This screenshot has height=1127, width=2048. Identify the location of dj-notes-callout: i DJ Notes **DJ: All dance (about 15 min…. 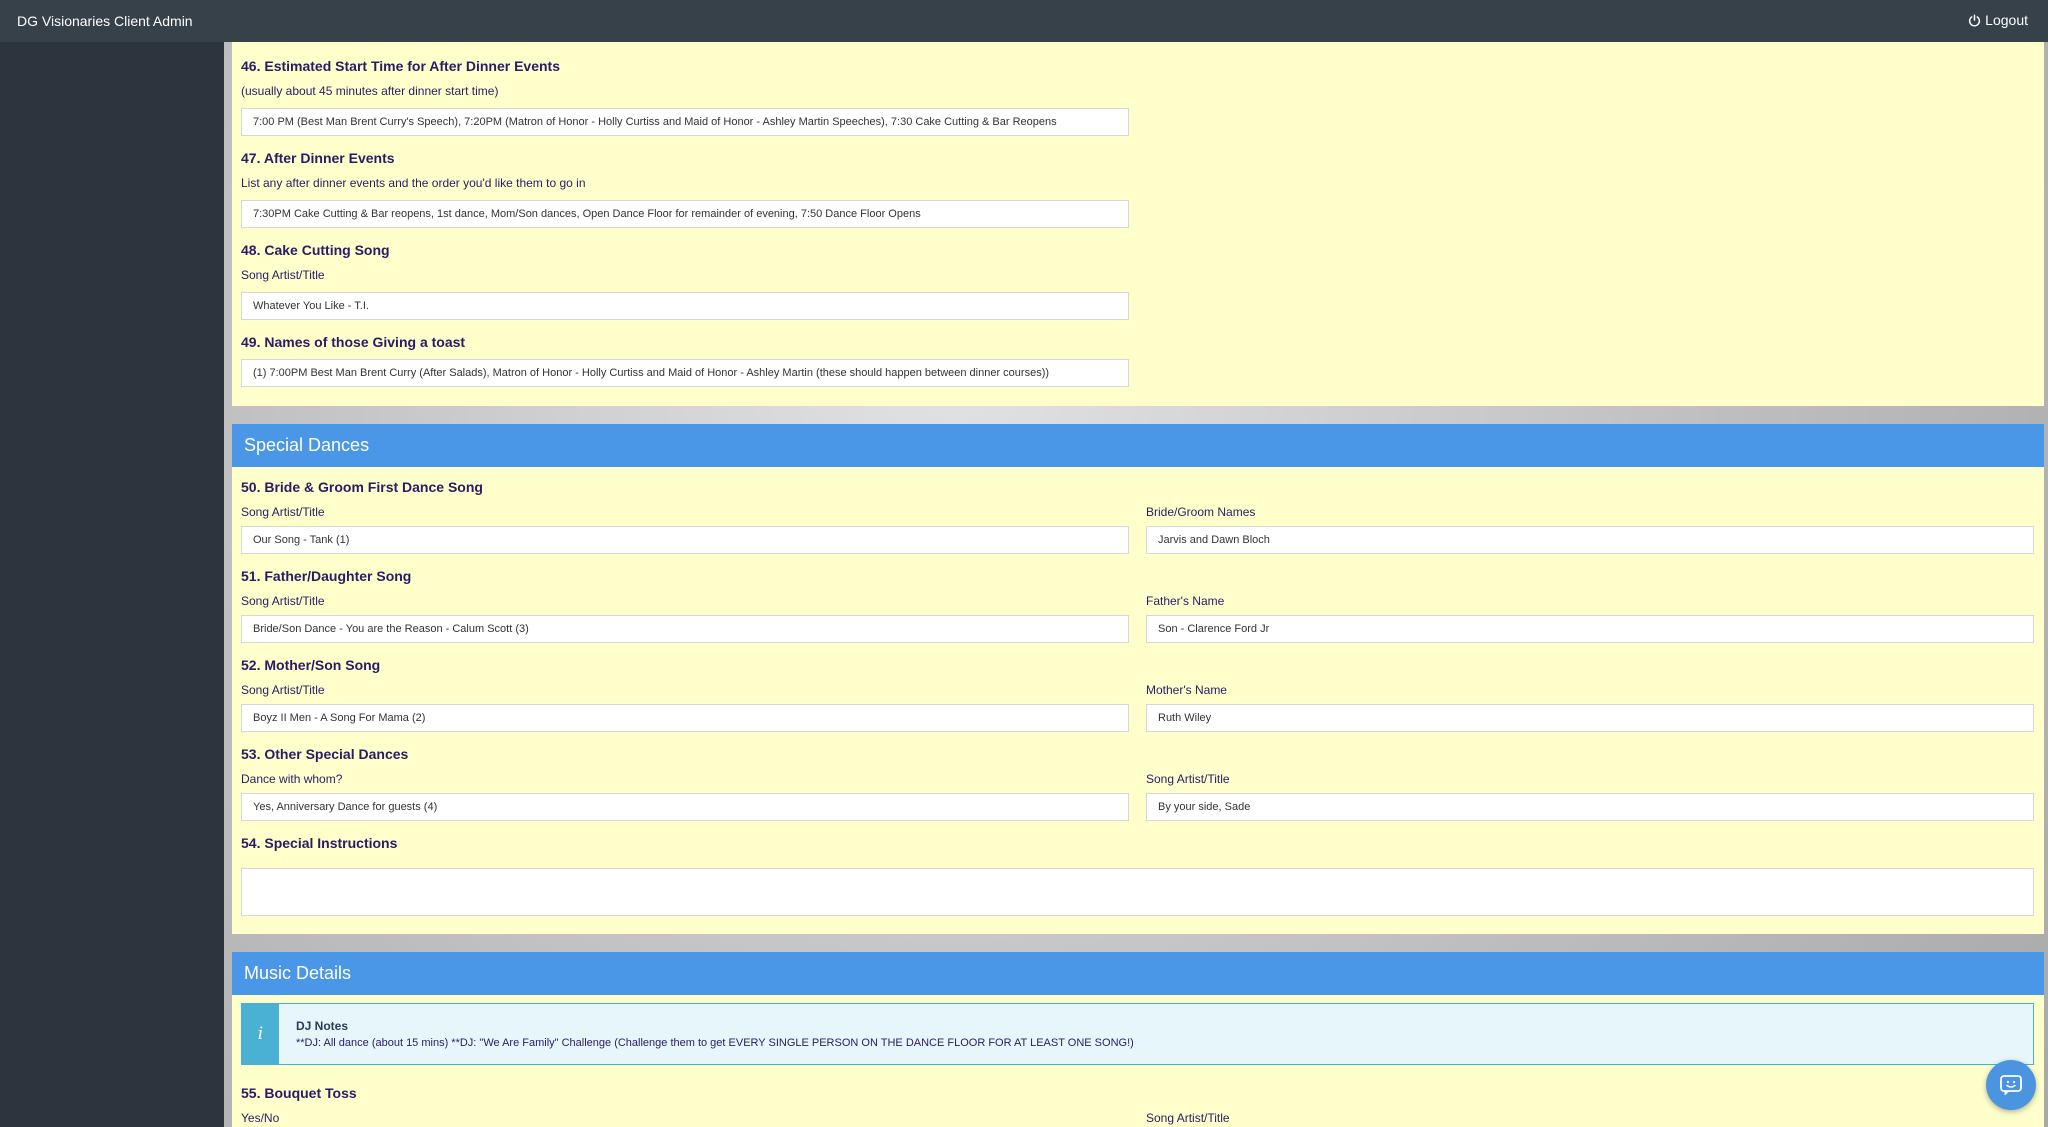
(1137, 1034).